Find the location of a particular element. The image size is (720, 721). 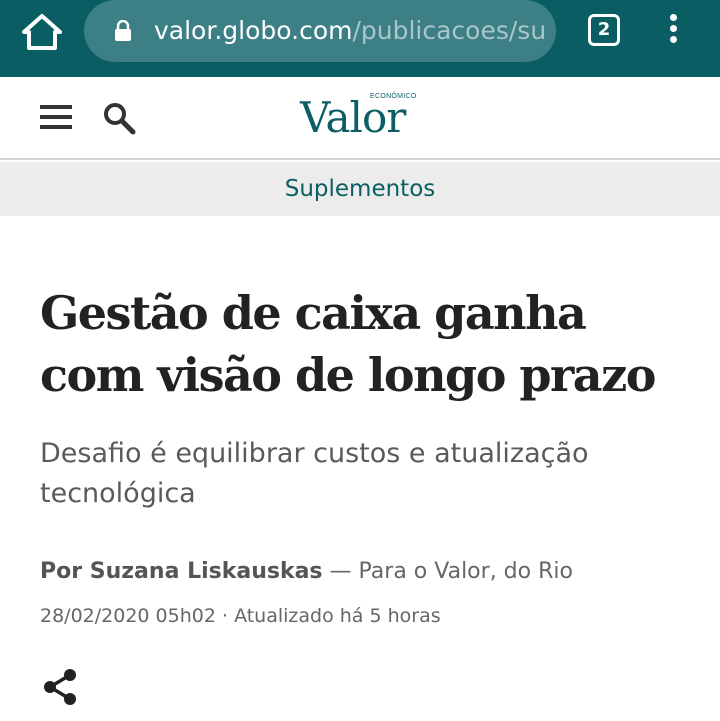

url-text: valor.globo.com/publicacoes/su is located at coordinates (350, 31).